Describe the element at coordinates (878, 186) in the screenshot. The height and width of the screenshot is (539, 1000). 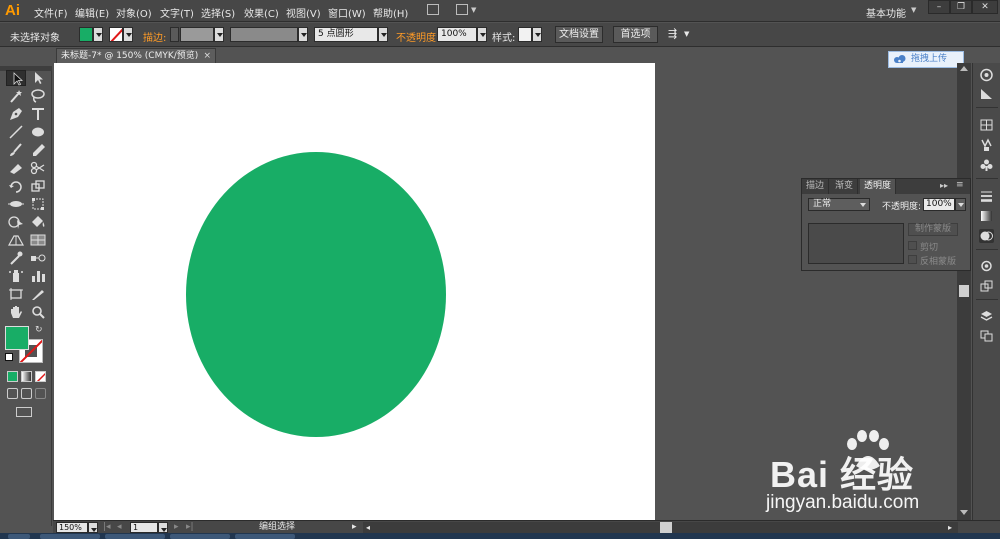
I see `tab-transparency: 透明度` at that location.